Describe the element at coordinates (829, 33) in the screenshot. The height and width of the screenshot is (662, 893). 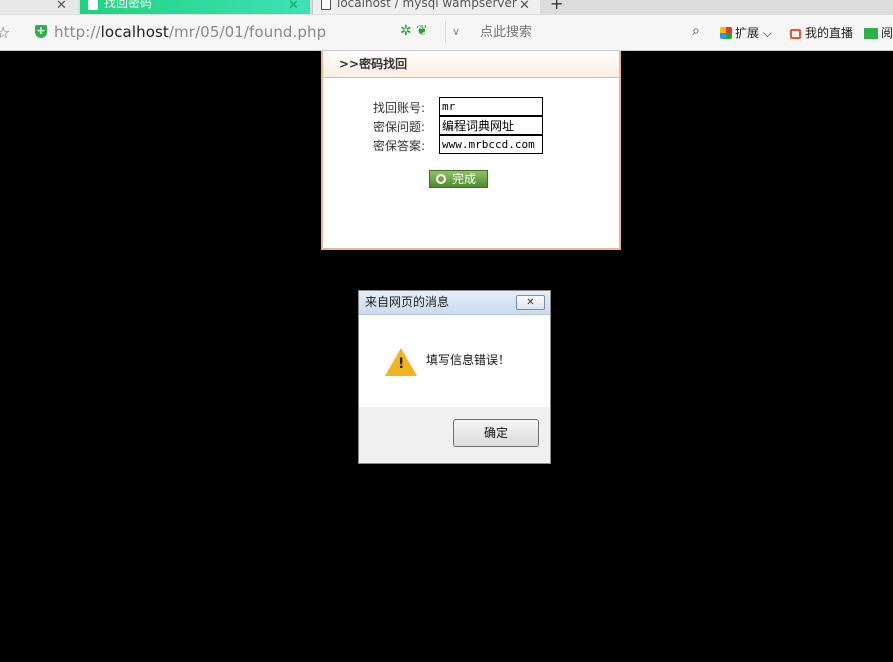
I see `live-label: 我的直播` at that location.